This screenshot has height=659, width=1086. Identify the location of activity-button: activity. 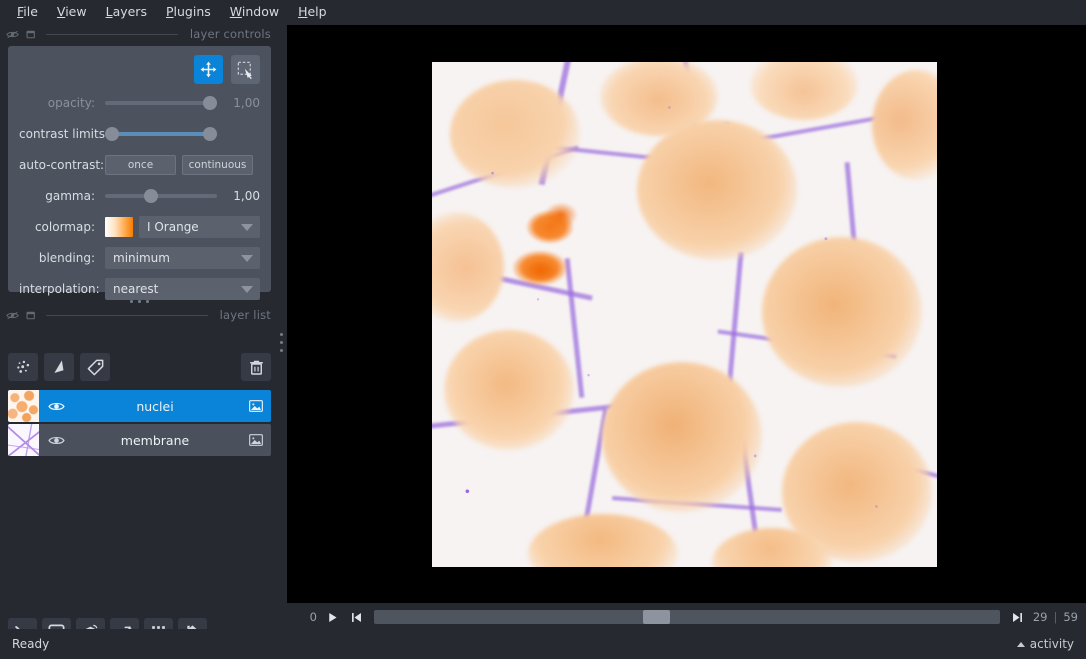
(1045, 644).